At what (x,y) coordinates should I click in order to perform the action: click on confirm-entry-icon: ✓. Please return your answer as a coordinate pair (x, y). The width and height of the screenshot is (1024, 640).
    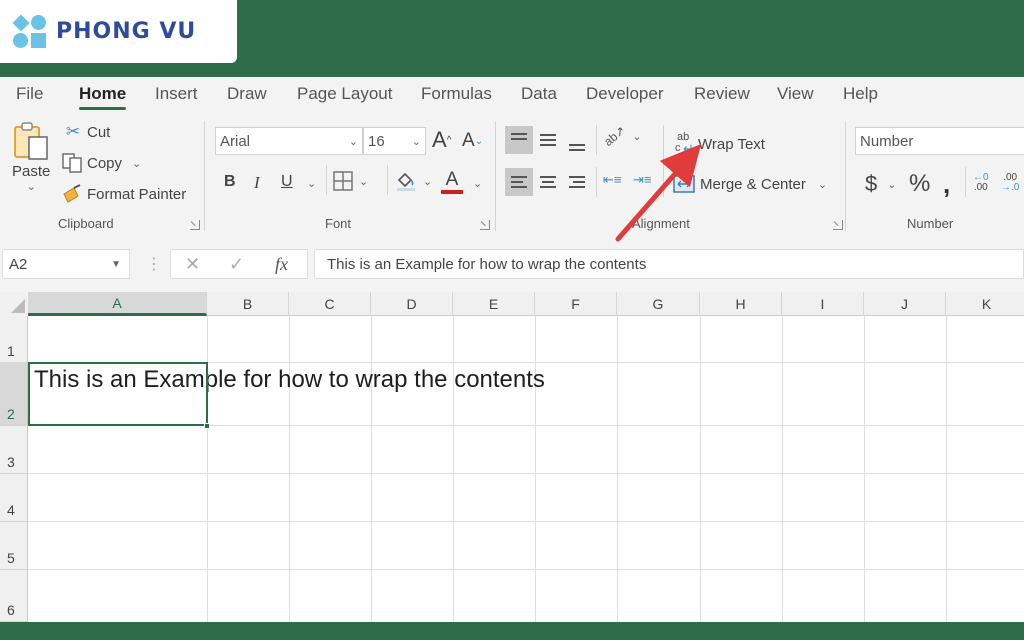
    Looking at the image, I should click on (236, 264).